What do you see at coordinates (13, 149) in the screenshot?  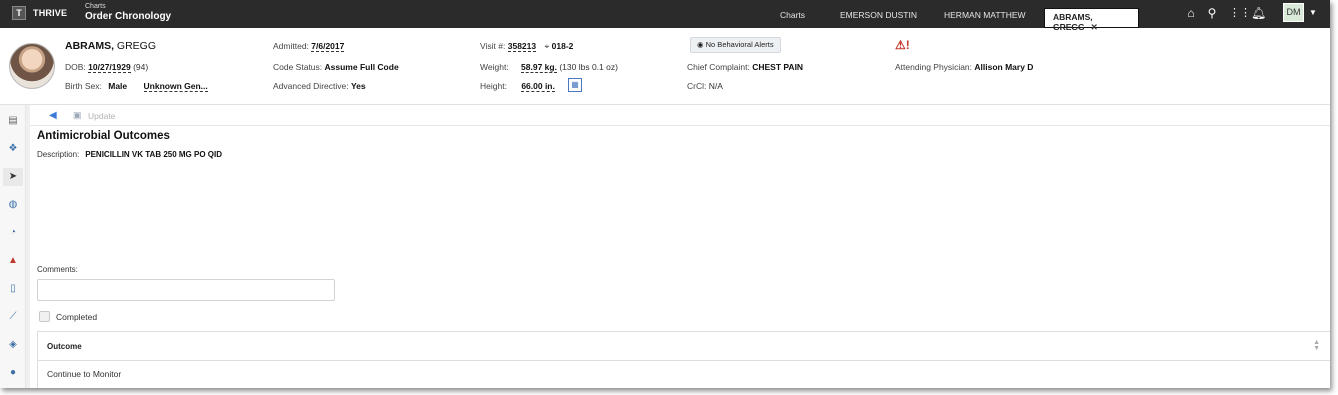 I see `medication-icon: ❖` at bounding box center [13, 149].